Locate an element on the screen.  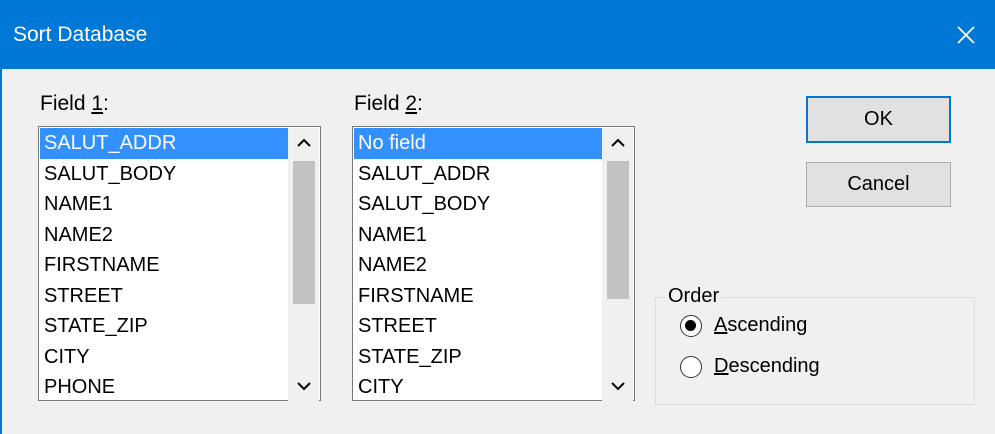
descending-radio: Descending is located at coordinates (750, 366).